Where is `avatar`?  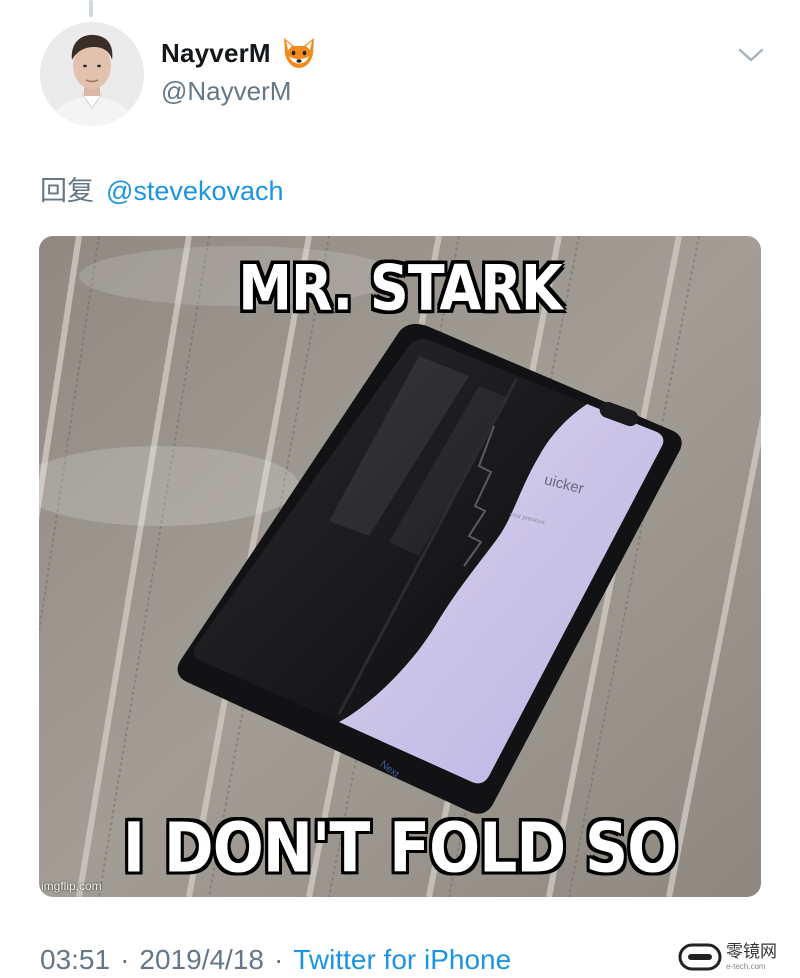 avatar is located at coordinates (92, 74).